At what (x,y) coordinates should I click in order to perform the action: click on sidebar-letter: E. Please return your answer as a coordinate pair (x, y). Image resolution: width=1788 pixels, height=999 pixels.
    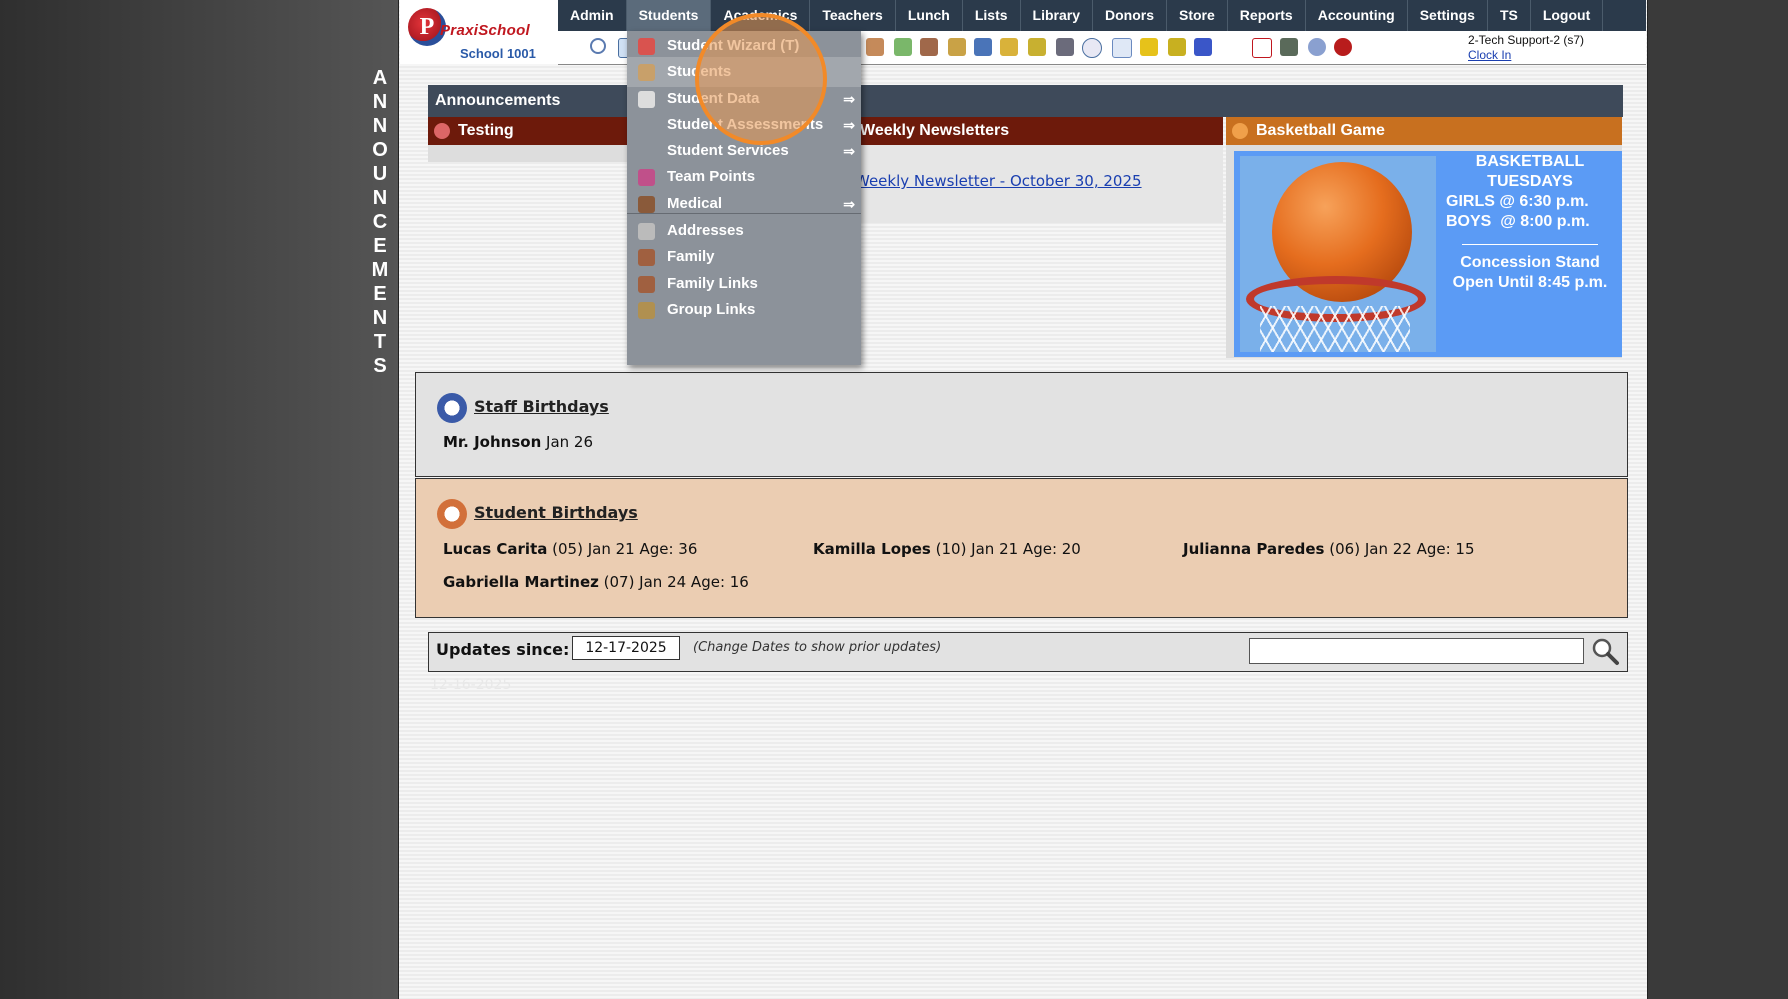
    Looking at the image, I should click on (380, 294).